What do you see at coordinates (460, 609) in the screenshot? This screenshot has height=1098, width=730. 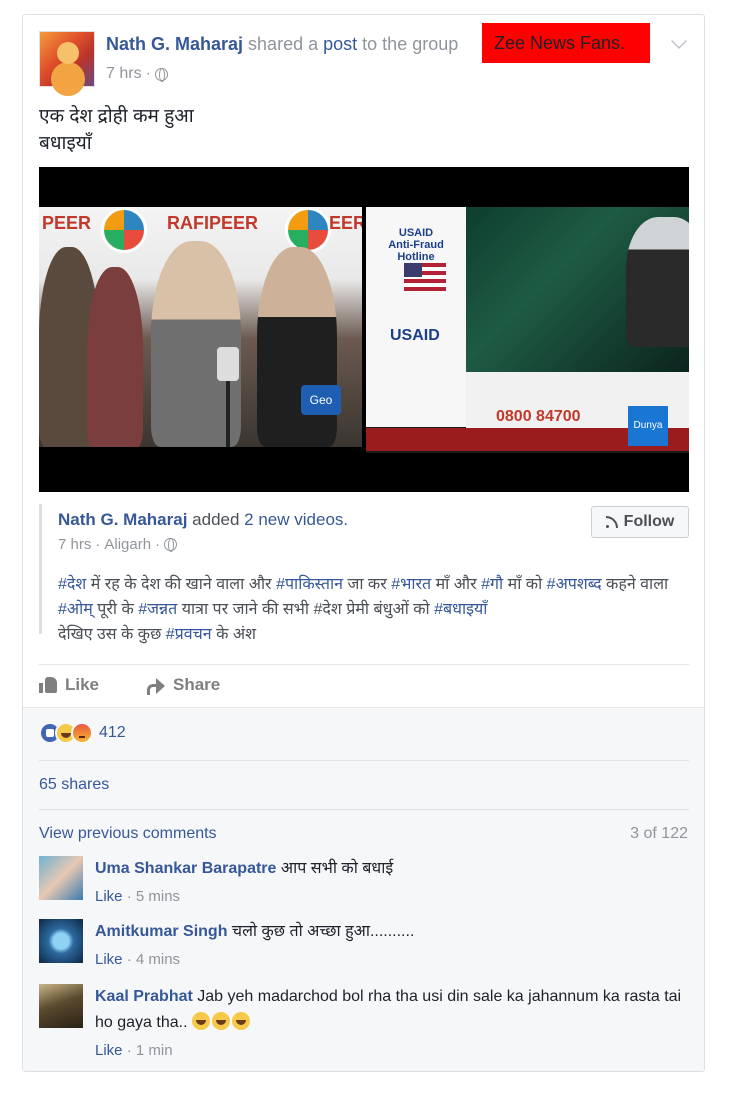 I see `hashtag-link: #बधाइयाँ` at bounding box center [460, 609].